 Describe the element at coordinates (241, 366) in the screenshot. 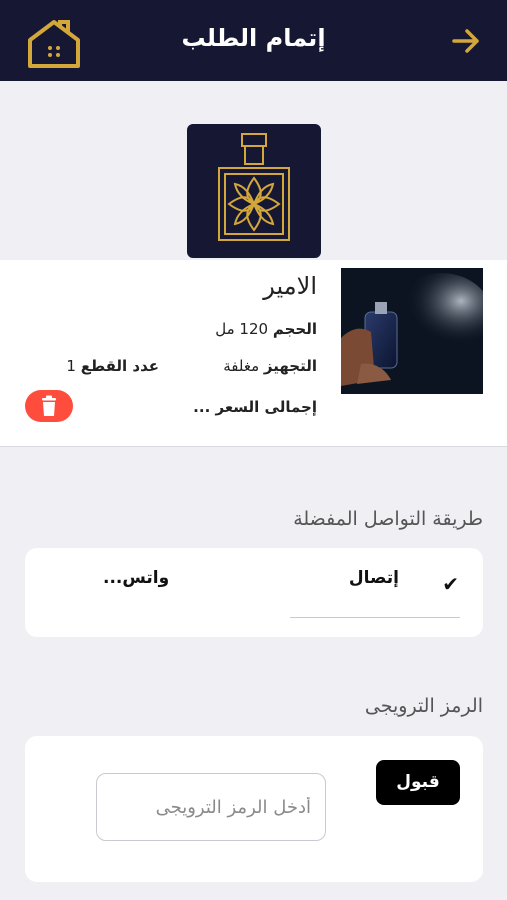

I see `packaging-value: مغلفة` at that location.